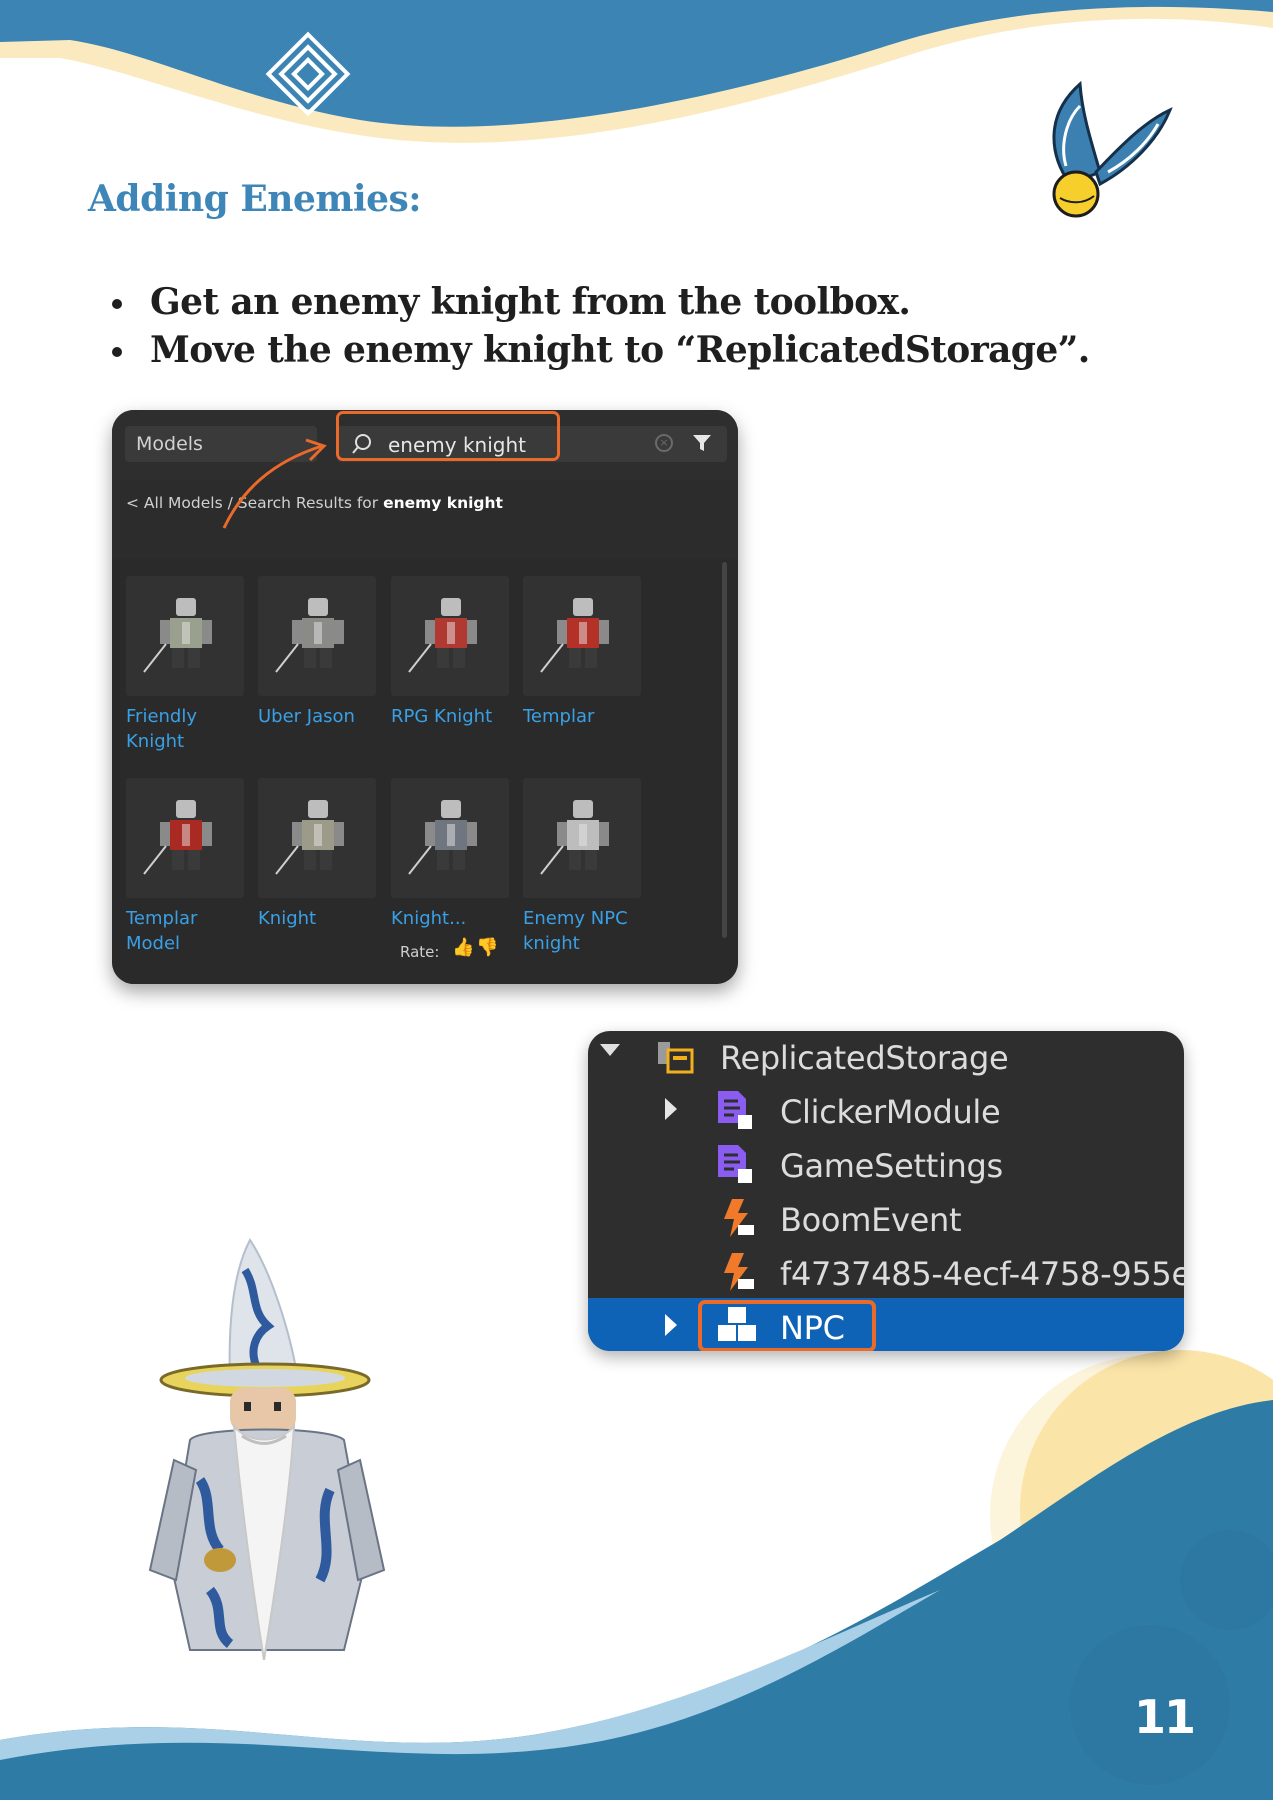 Image resolution: width=1273 pixels, height=1800 pixels. Describe the element at coordinates (318, 716) in the screenshot. I see `result-card-label: Uber Jason` at that location.